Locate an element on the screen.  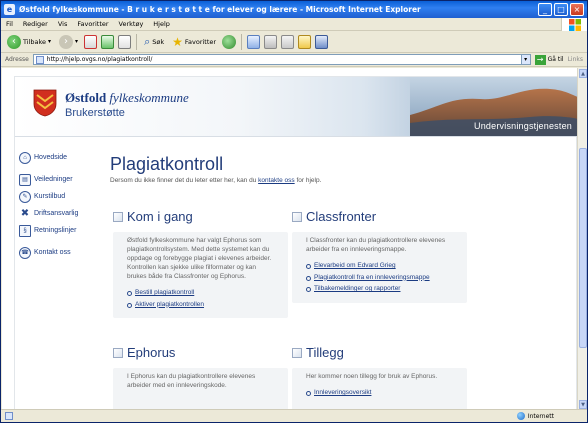
site-name: Brukerstøtte is located at coordinates (95, 113).